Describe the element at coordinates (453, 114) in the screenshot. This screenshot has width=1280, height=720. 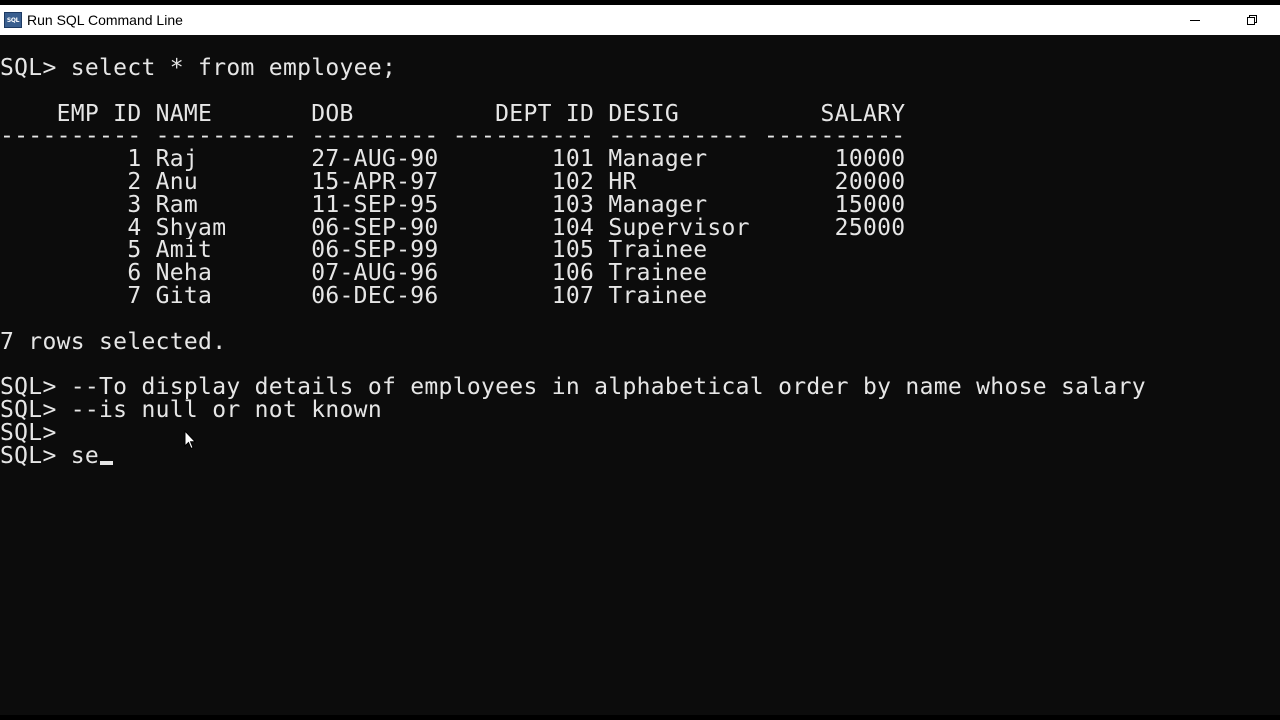
I see `table-header-row: EMP_ID NAME DOB DEPT_ID DESIG SALARY` at that location.